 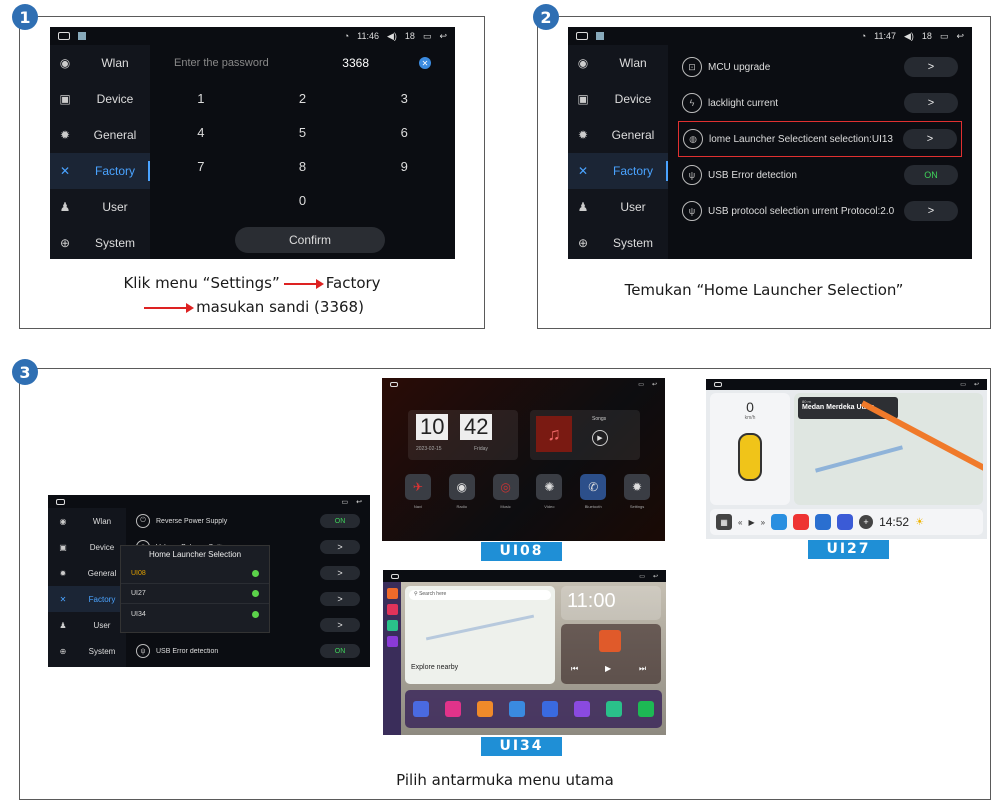 I want to click on music-icon, so click(x=453, y=709).